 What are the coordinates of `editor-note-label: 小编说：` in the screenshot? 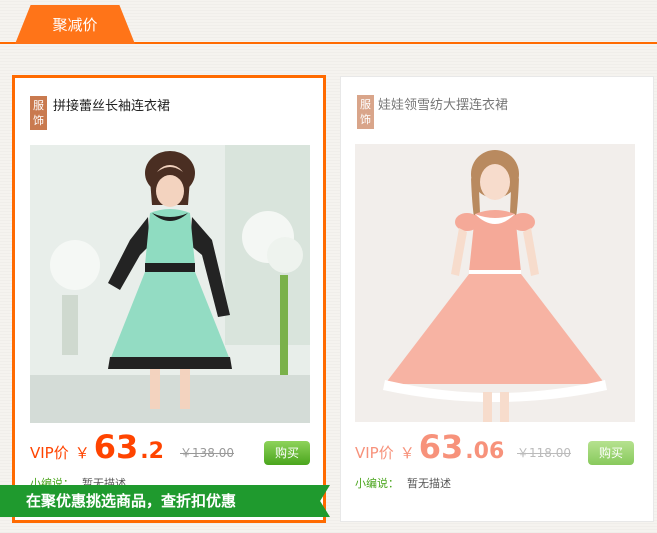 It's located at (377, 483).